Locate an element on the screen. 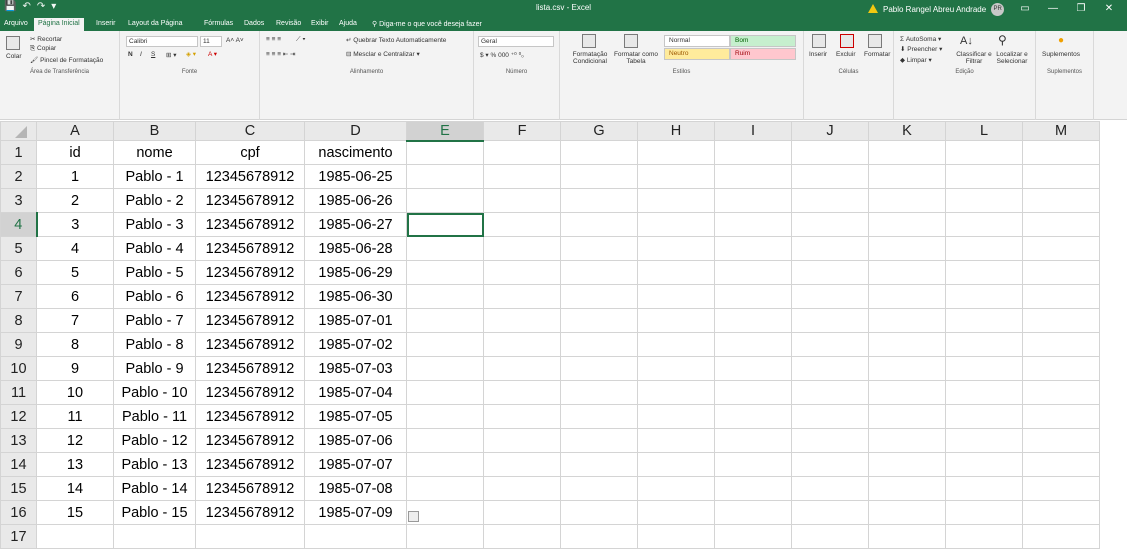 This screenshot has height=549, width=1127. cell-j5 is located at coordinates (830, 248).